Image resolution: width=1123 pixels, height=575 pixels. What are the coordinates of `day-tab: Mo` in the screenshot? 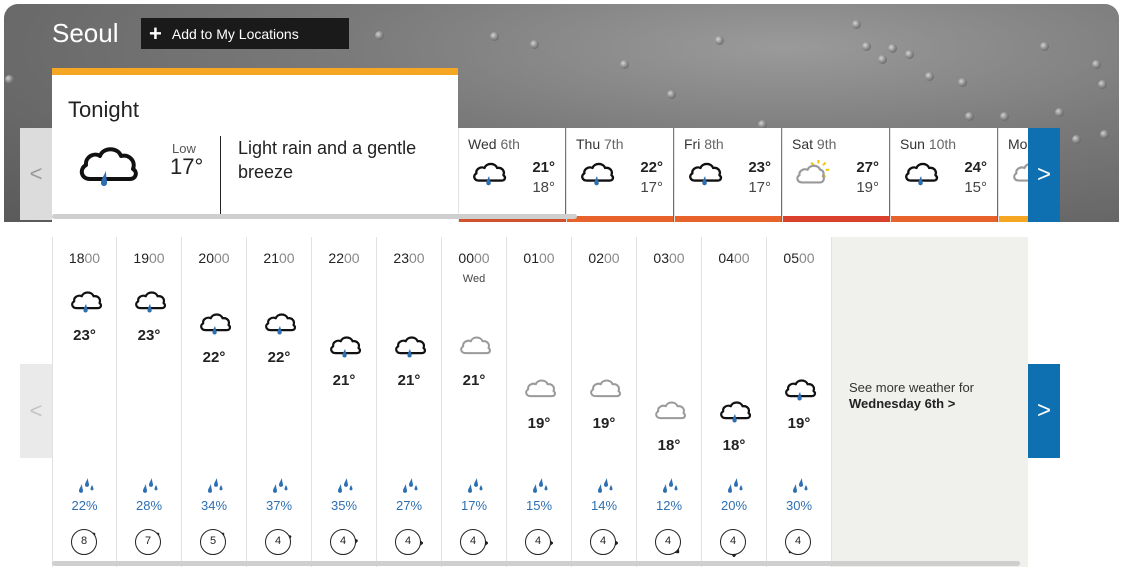 It's located at (1013, 175).